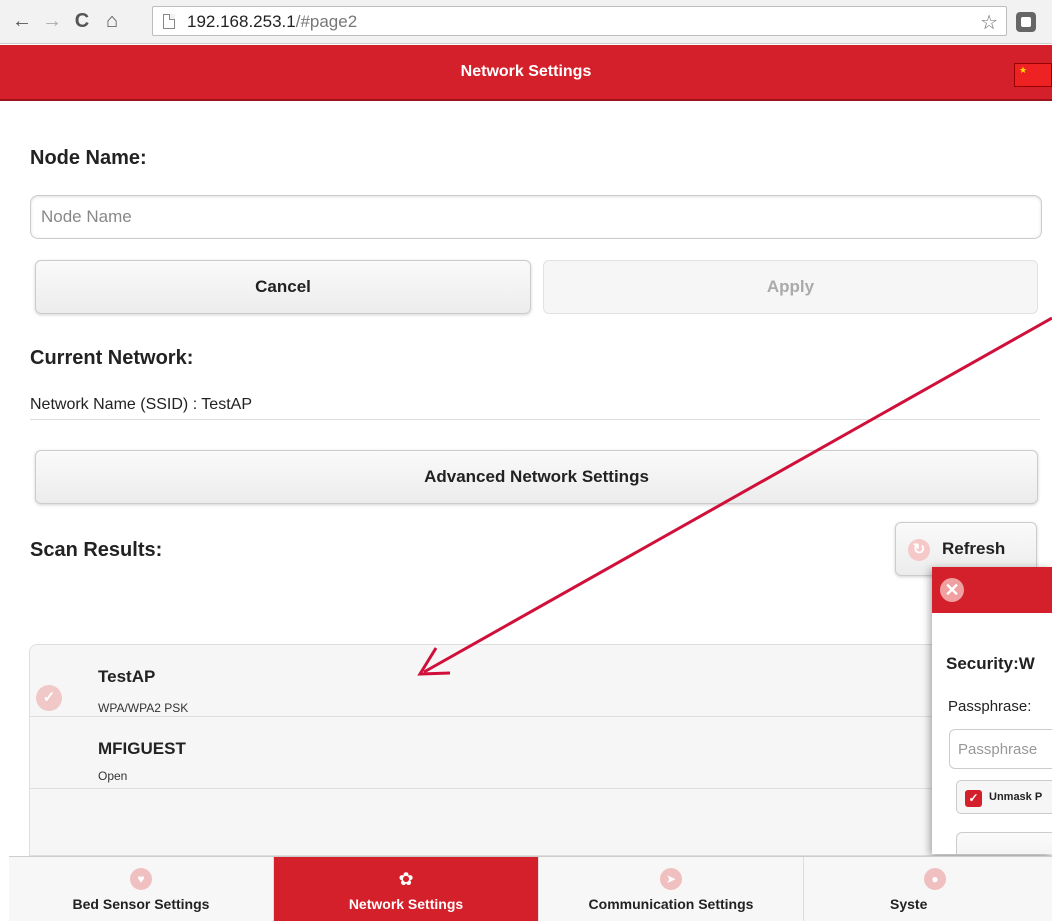 This screenshot has height=921, width=1052. What do you see at coordinates (535, 408) in the screenshot?
I see `current-ssid-text: Network Name (SSID) : TestAP` at bounding box center [535, 408].